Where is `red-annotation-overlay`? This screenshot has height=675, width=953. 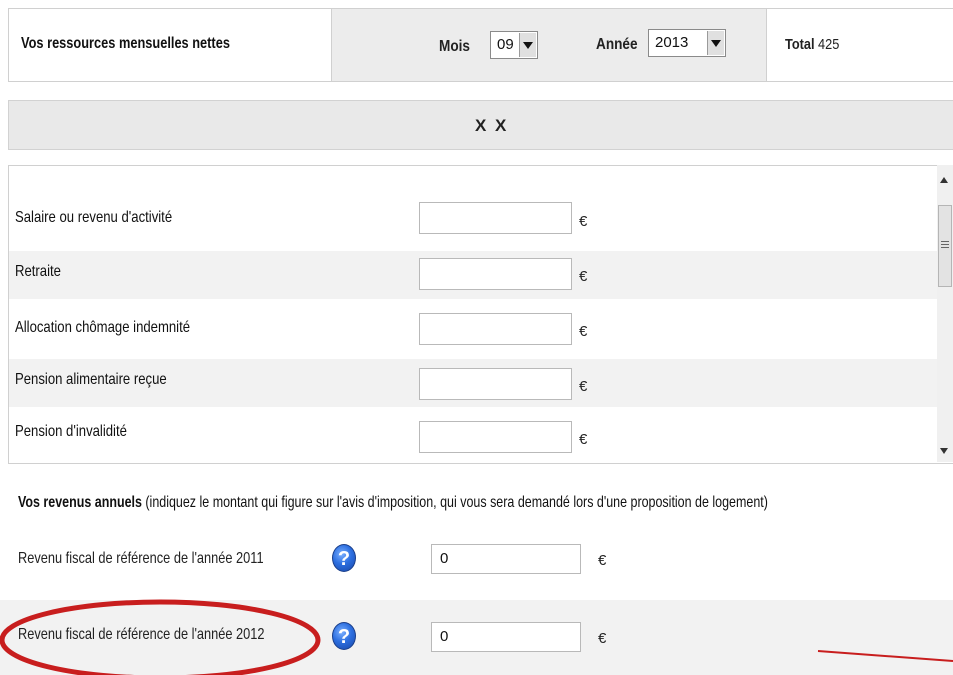
red-annotation-overlay is located at coordinates (476, 637).